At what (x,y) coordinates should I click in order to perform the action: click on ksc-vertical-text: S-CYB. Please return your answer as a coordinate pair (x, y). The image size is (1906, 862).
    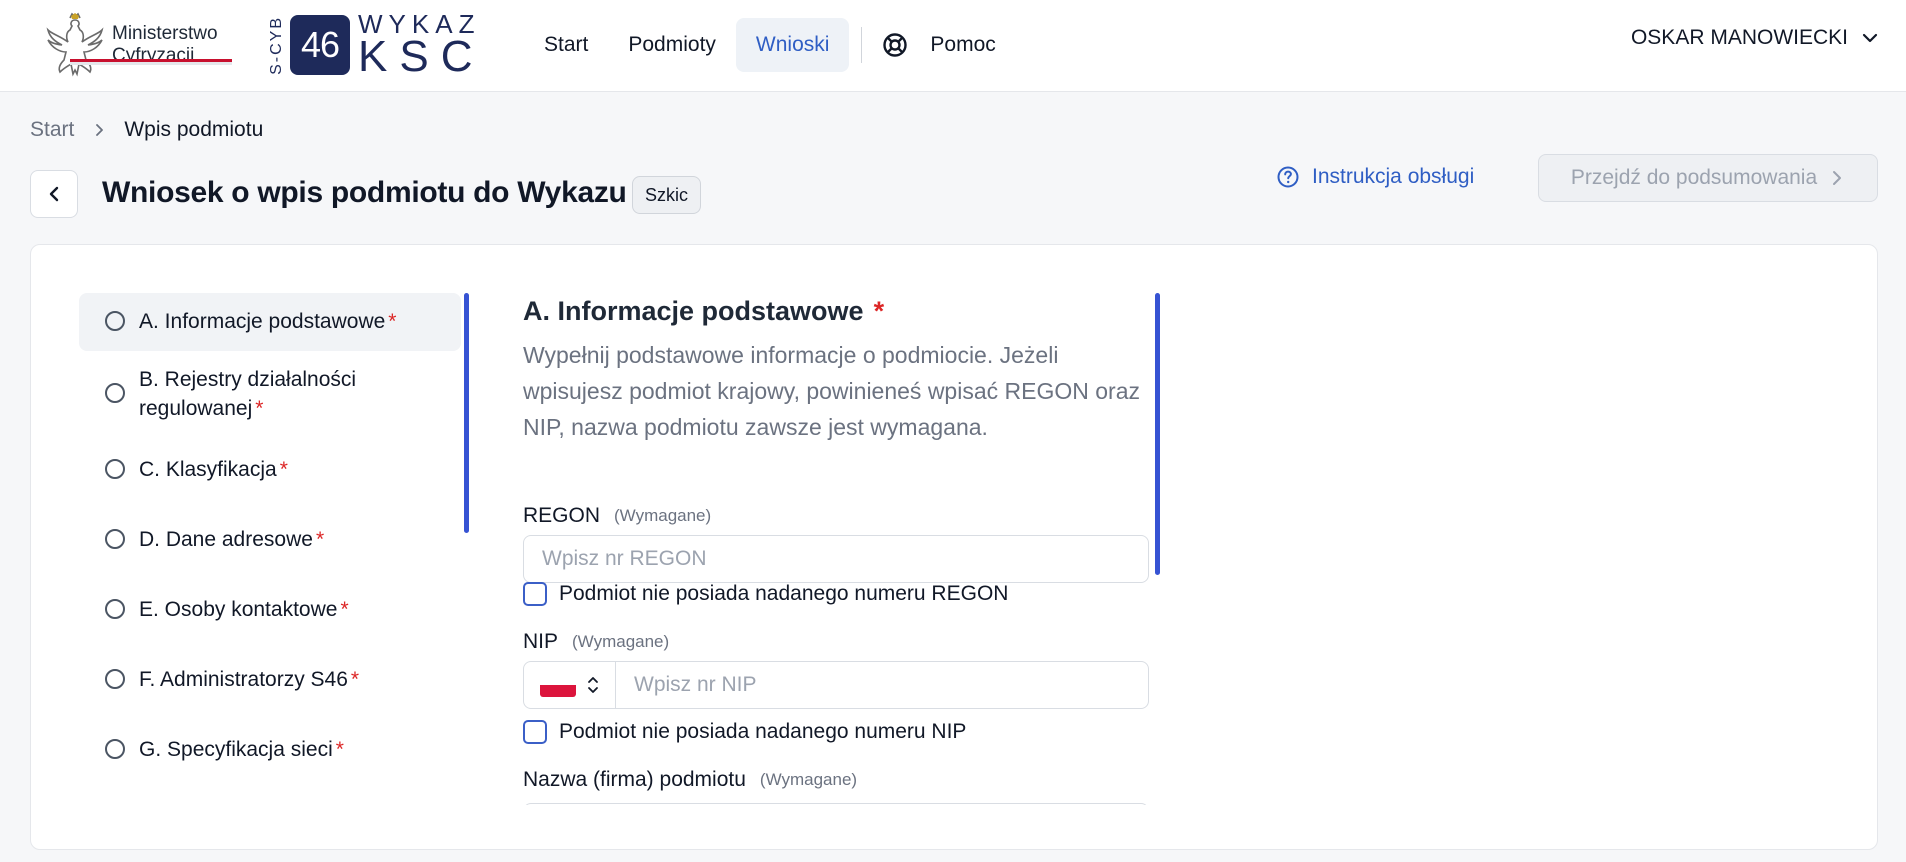
    Looking at the image, I should click on (276, 45).